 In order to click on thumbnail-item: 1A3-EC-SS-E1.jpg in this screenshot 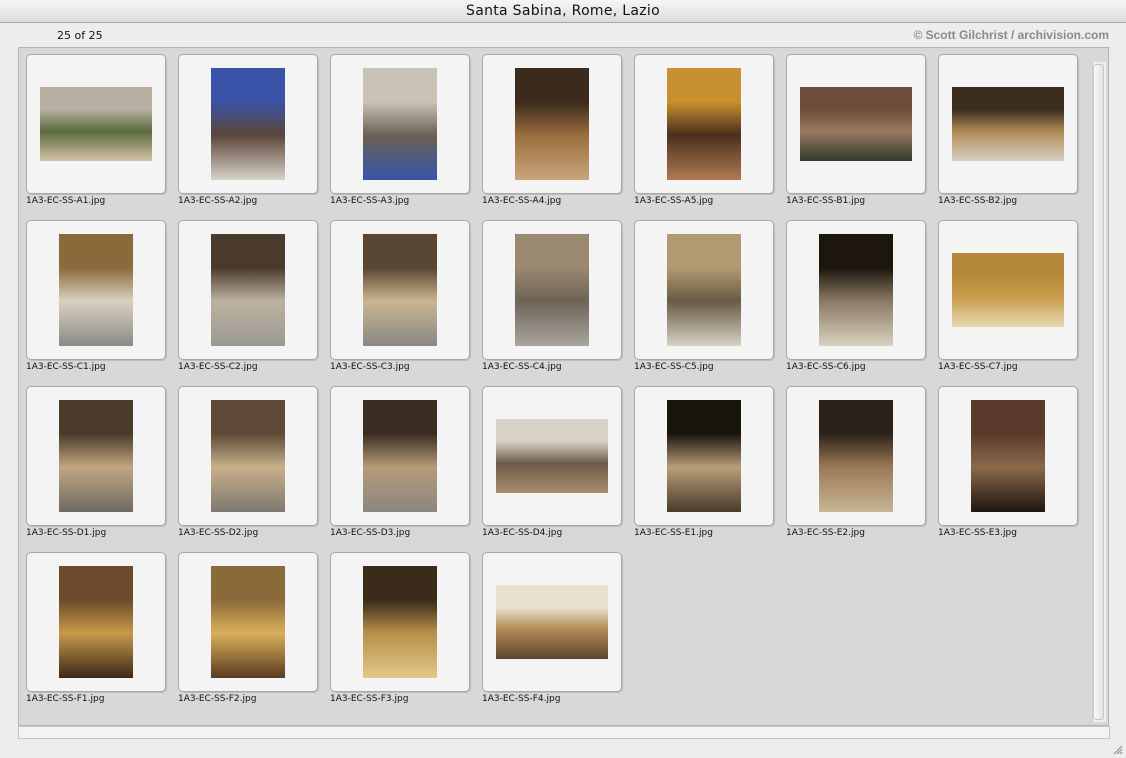, I will do `click(703, 460)`.